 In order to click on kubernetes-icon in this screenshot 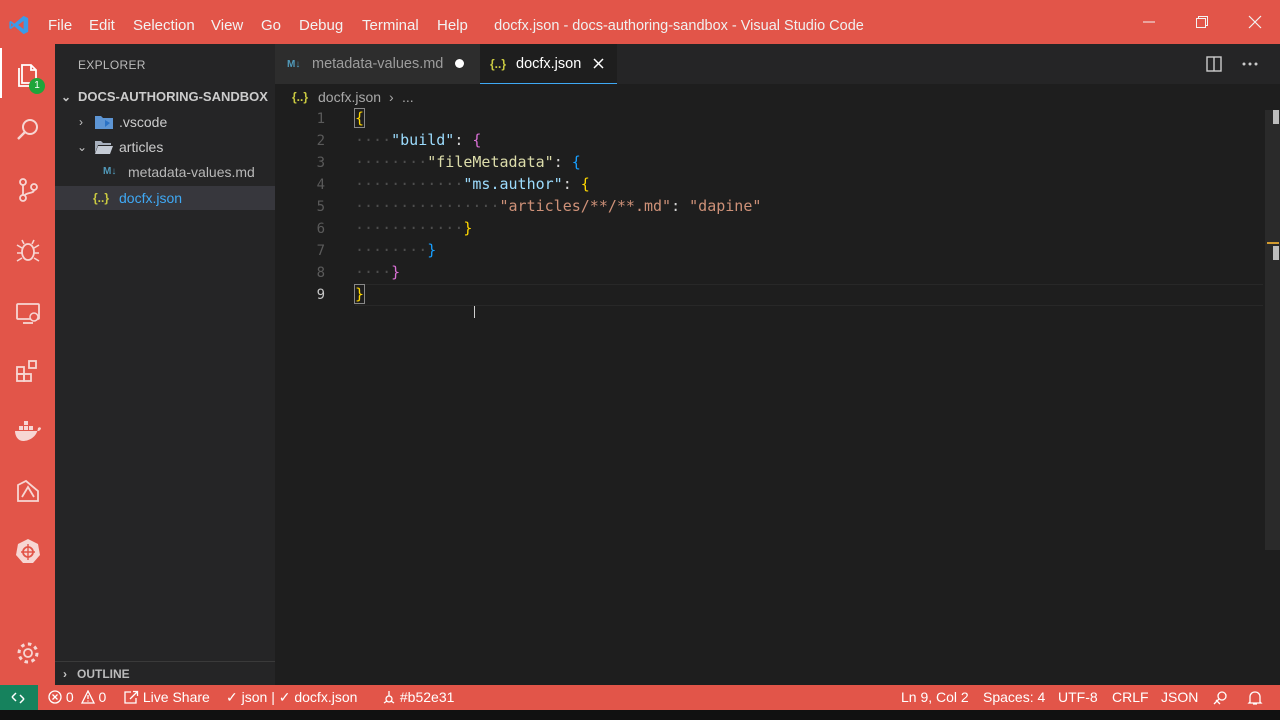, I will do `click(27, 551)`.